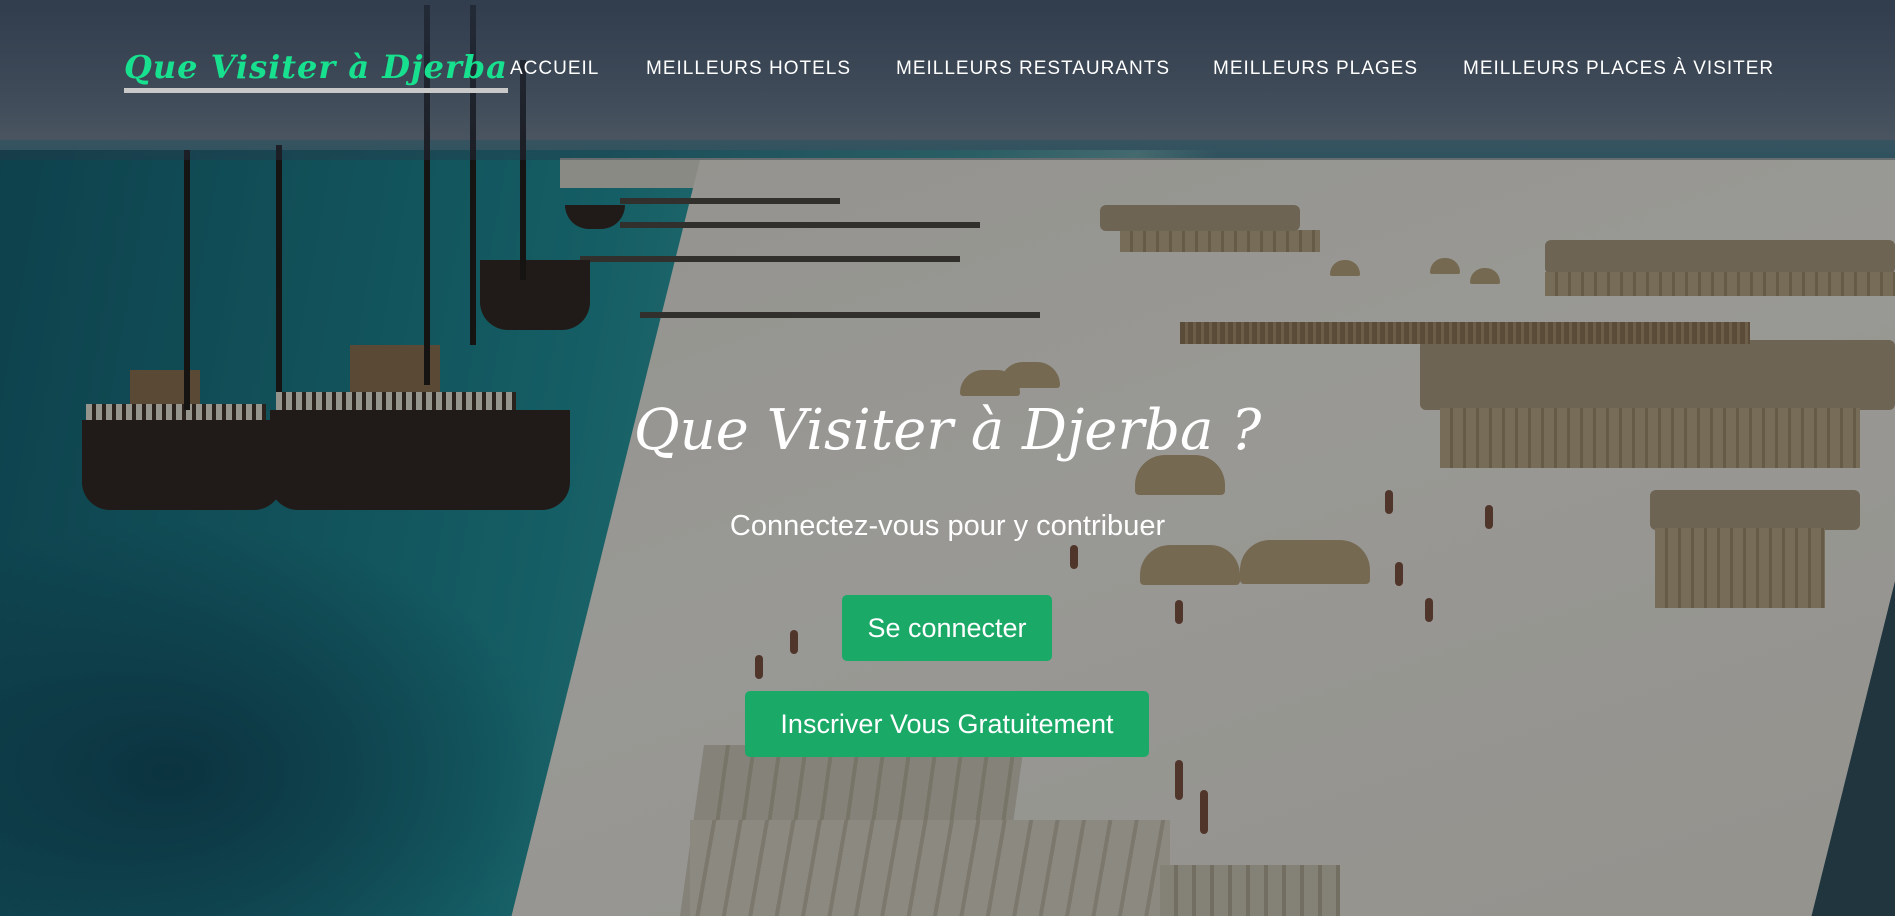 This screenshot has width=1895, height=916. Describe the element at coordinates (947, 628) in the screenshot. I see `login-button: Se connecter` at that location.